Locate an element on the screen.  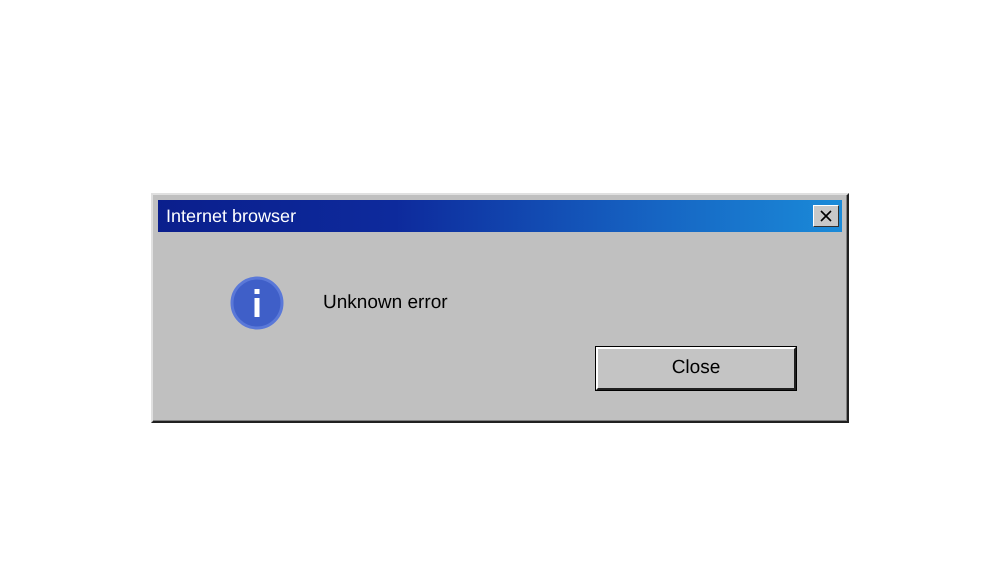
close-icon is located at coordinates (826, 216).